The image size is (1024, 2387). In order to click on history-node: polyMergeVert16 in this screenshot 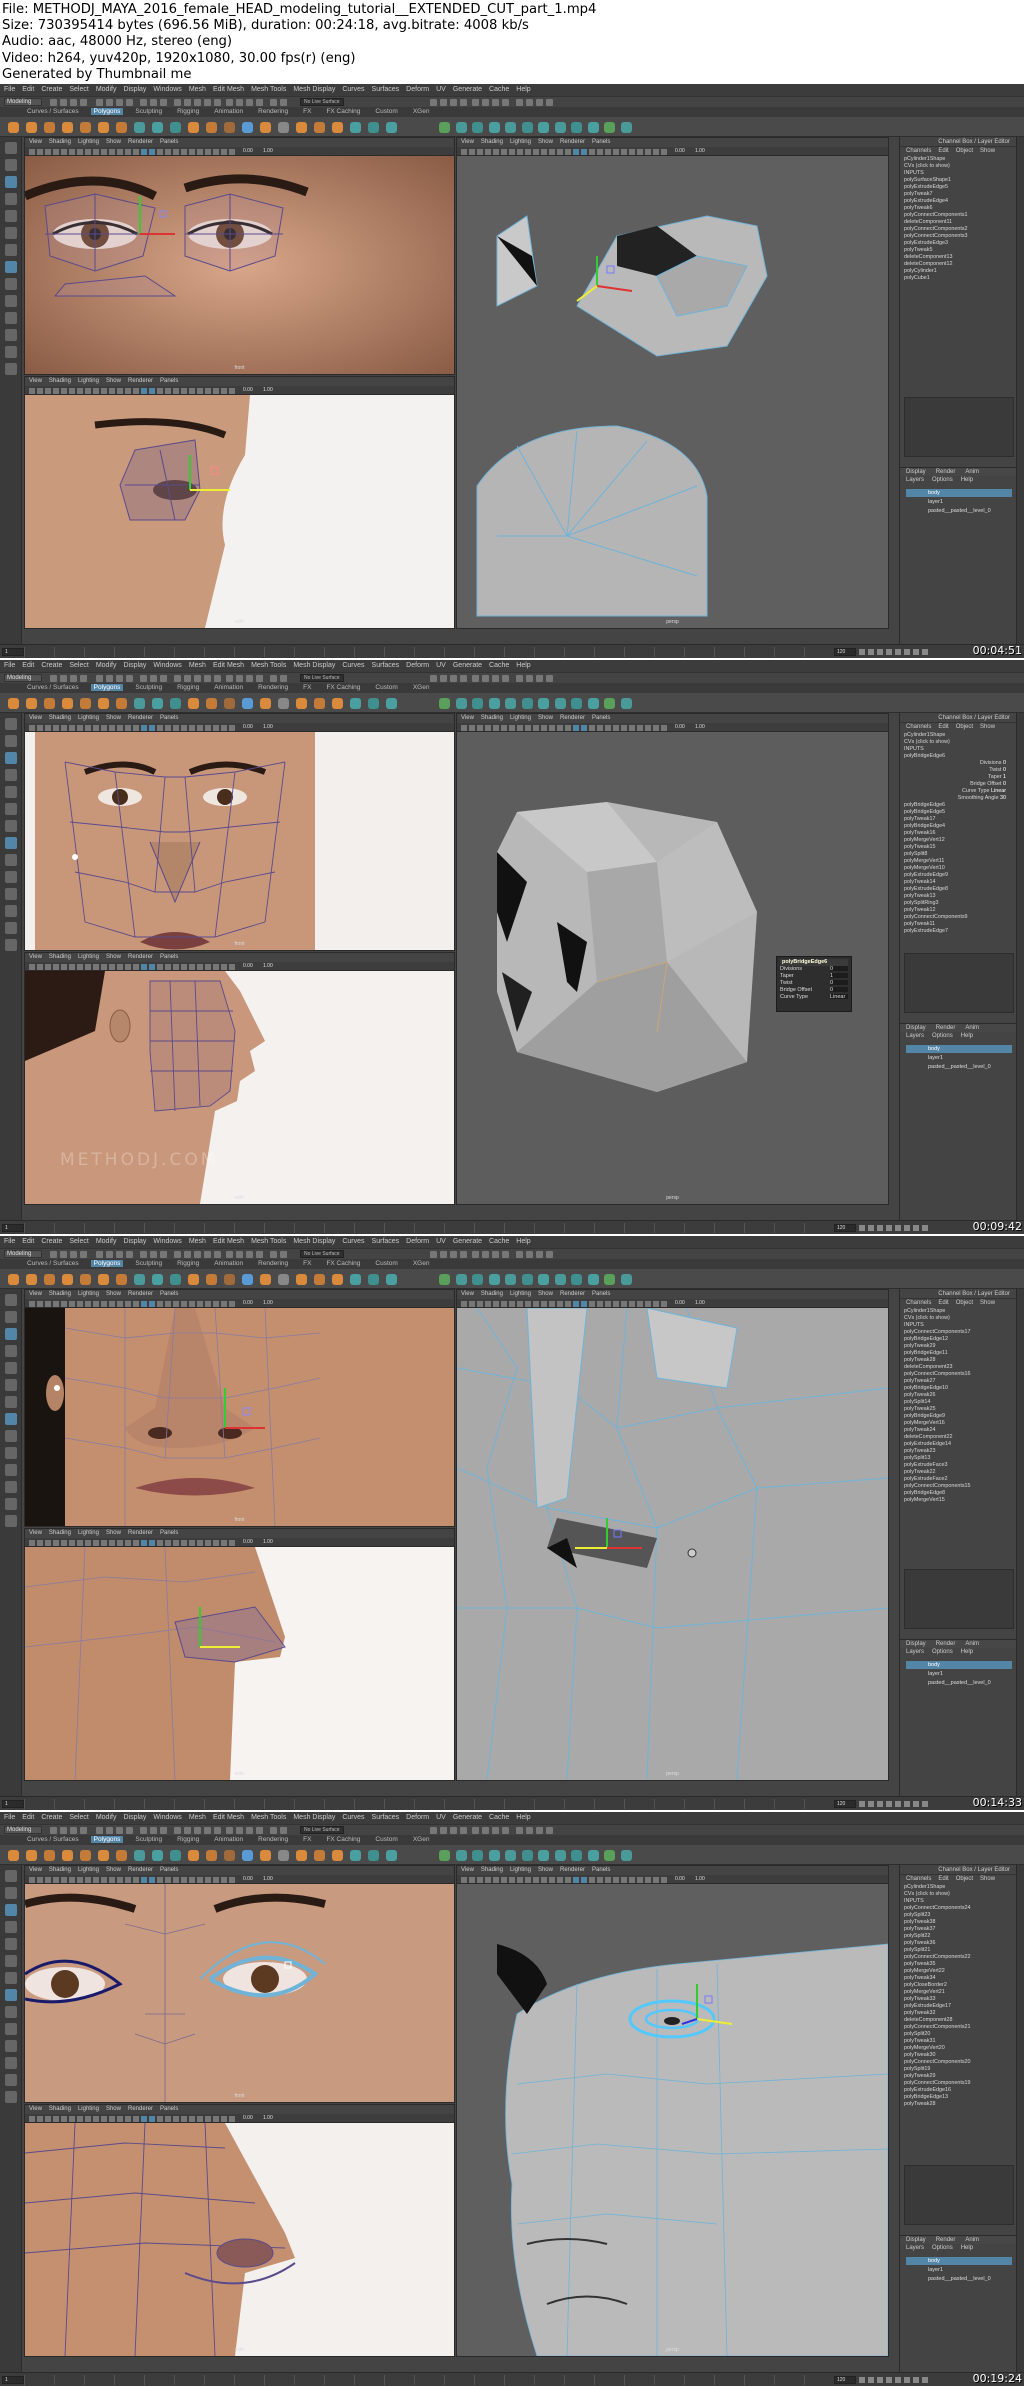, I will do `click(964, 1423)`.